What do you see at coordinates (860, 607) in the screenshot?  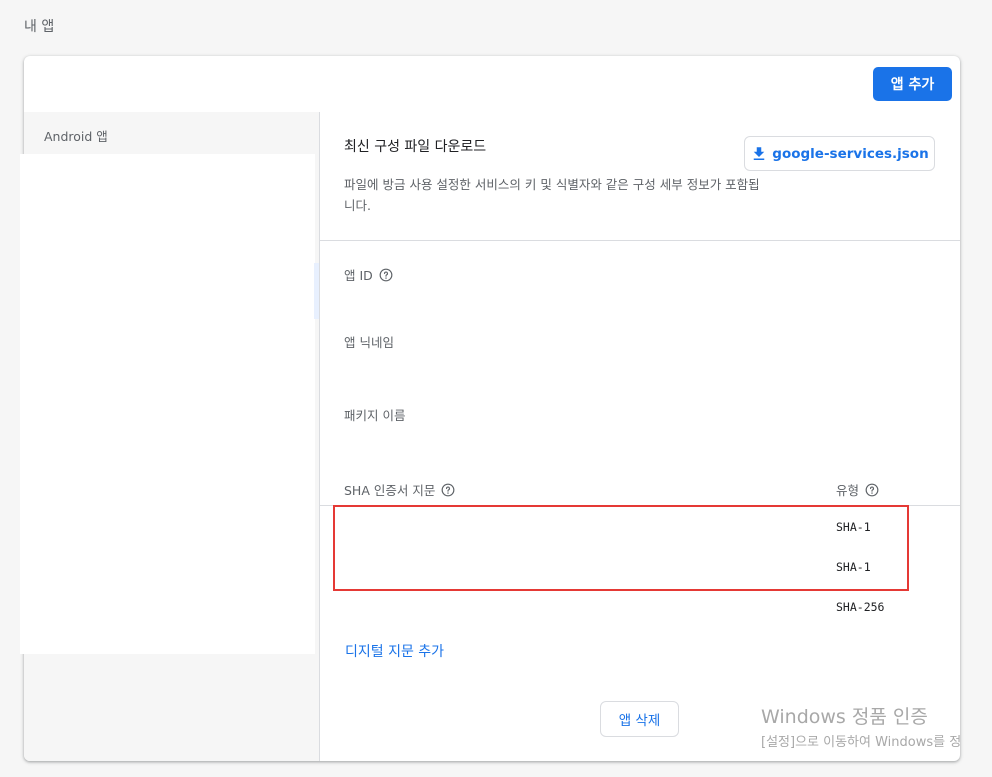 I see `fingerprint-type-cell: SHA-256` at bounding box center [860, 607].